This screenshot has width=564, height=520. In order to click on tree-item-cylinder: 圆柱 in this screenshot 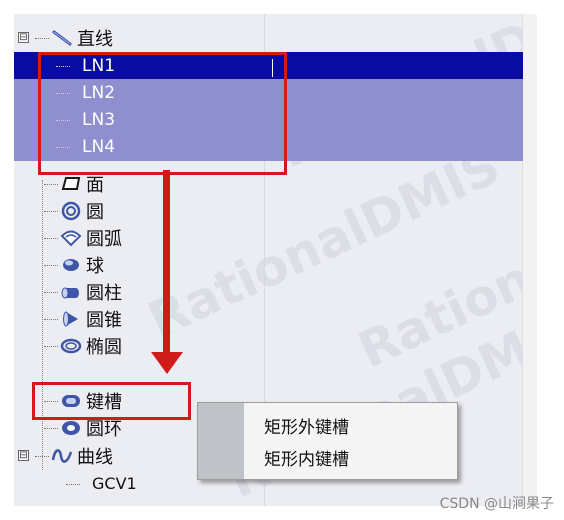, I will do `click(268, 291)`.